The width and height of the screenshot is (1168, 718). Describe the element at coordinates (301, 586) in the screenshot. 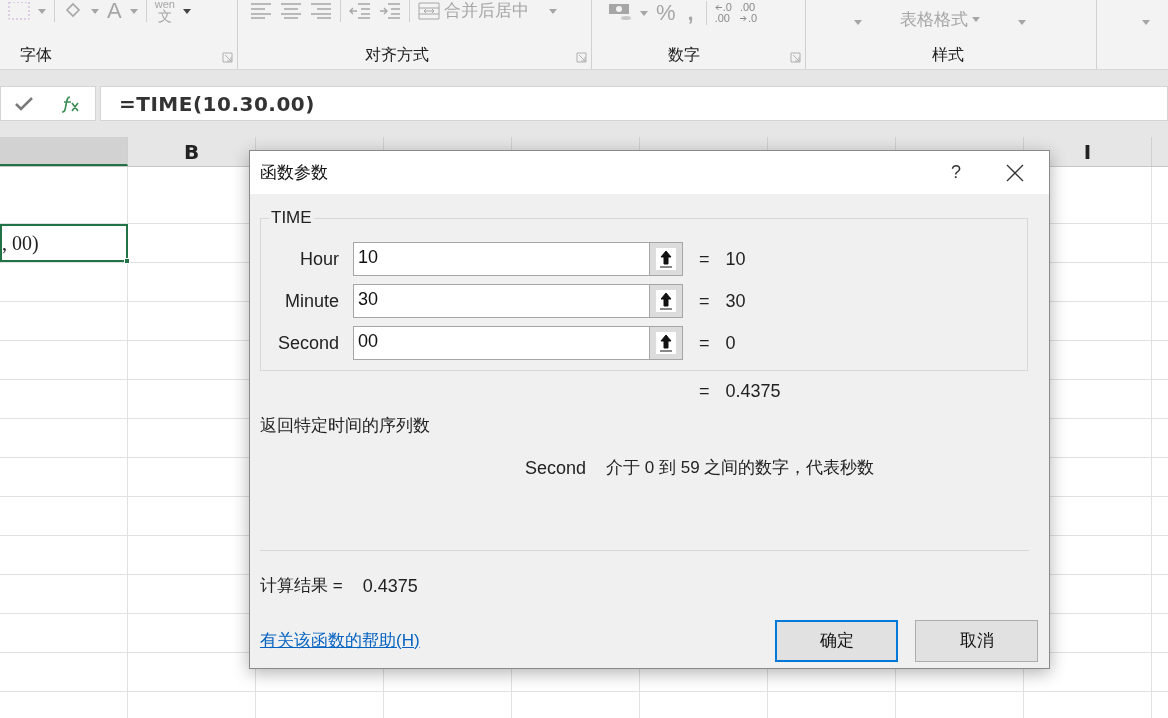

I see `formula-result-label: 计算结果 =` at that location.